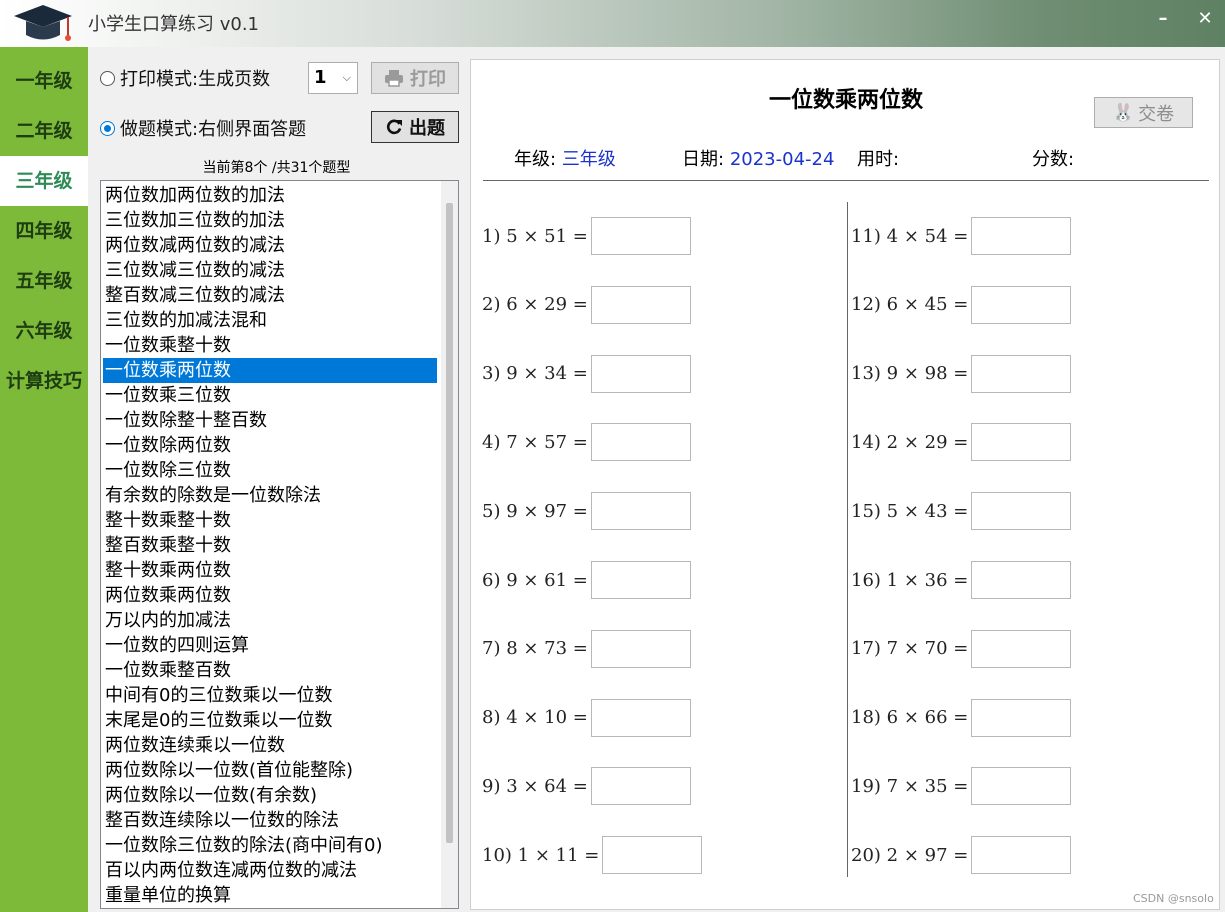 The height and width of the screenshot is (912, 1225). I want to click on question-text: 16) 1 × 36 =, so click(910, 580).